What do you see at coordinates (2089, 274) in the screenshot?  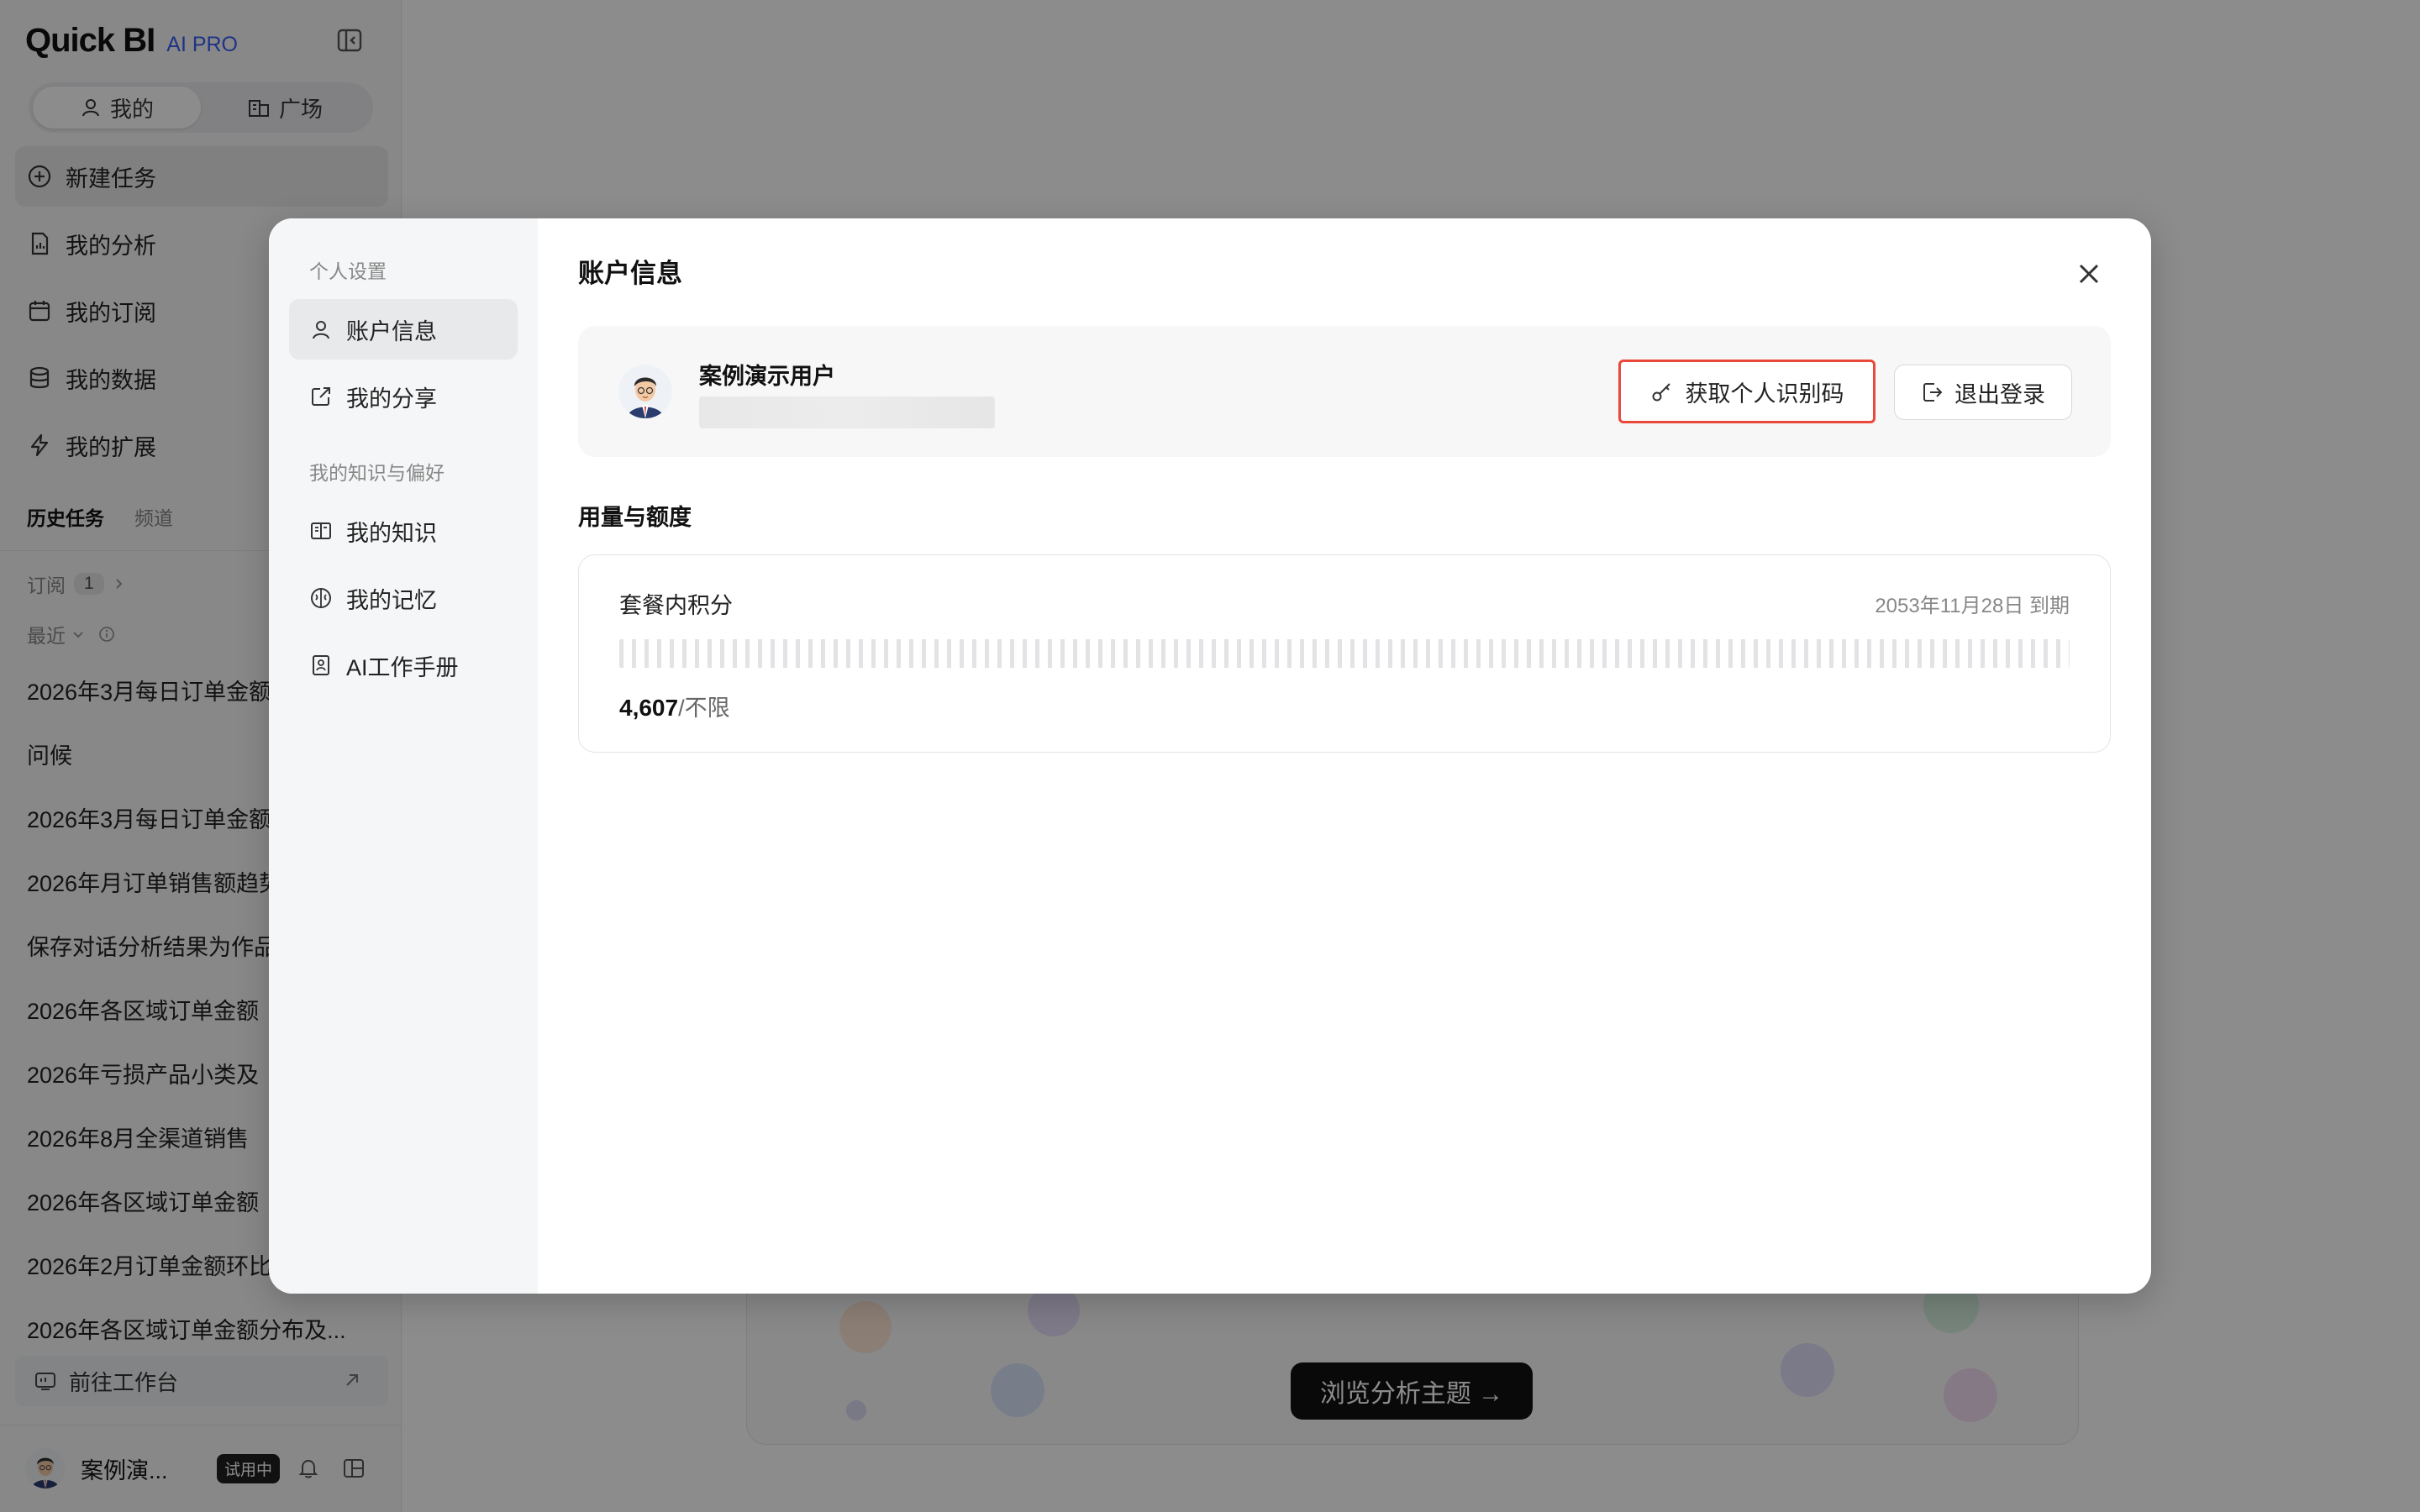 I see `close-icon` at bounding box center [2089, 274].